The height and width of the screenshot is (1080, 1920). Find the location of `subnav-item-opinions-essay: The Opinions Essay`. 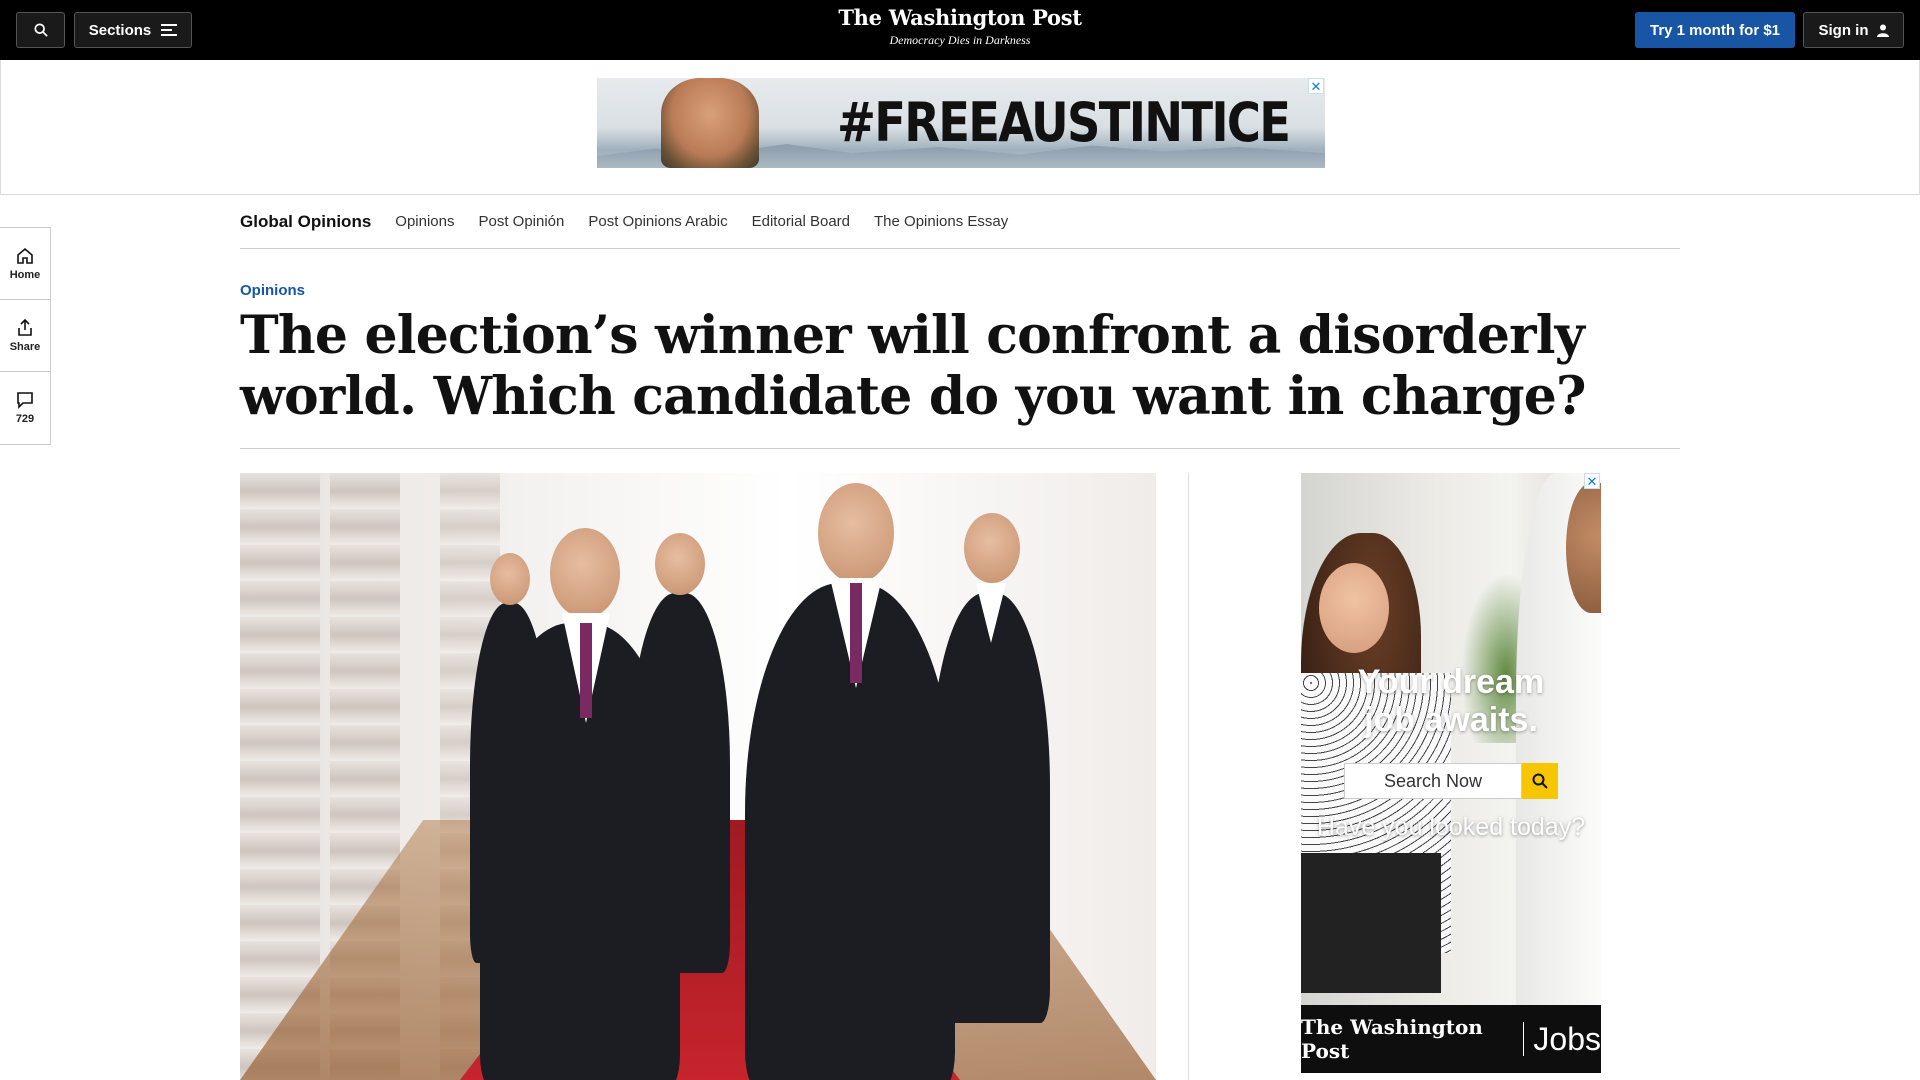

subnav-item-opinions-essay: The Opinions Essay is located at coordinates (941, 221).